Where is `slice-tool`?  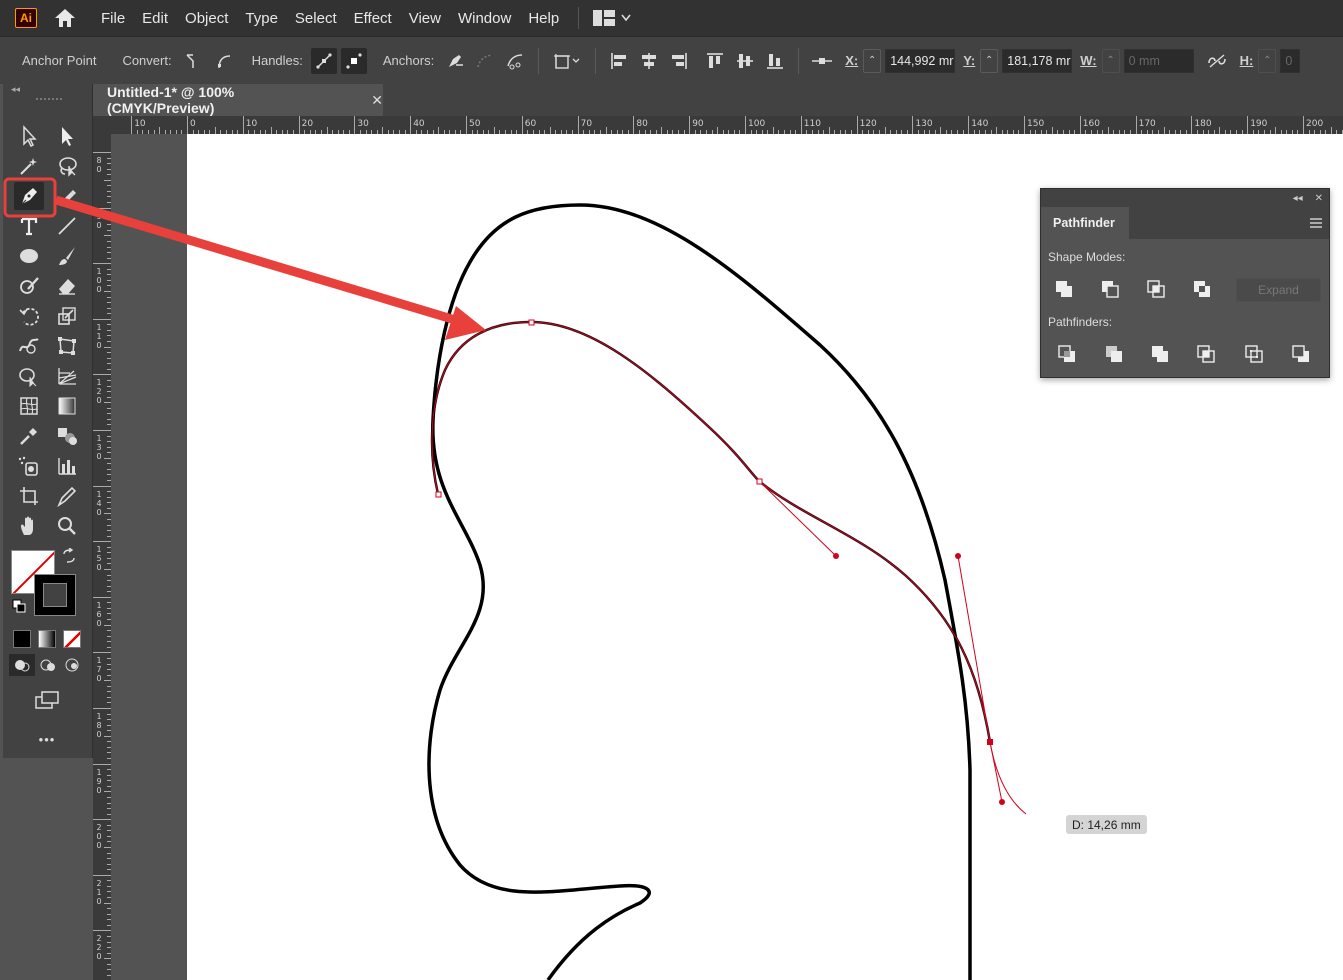
slice-tool is located at coordinates (67, 496).